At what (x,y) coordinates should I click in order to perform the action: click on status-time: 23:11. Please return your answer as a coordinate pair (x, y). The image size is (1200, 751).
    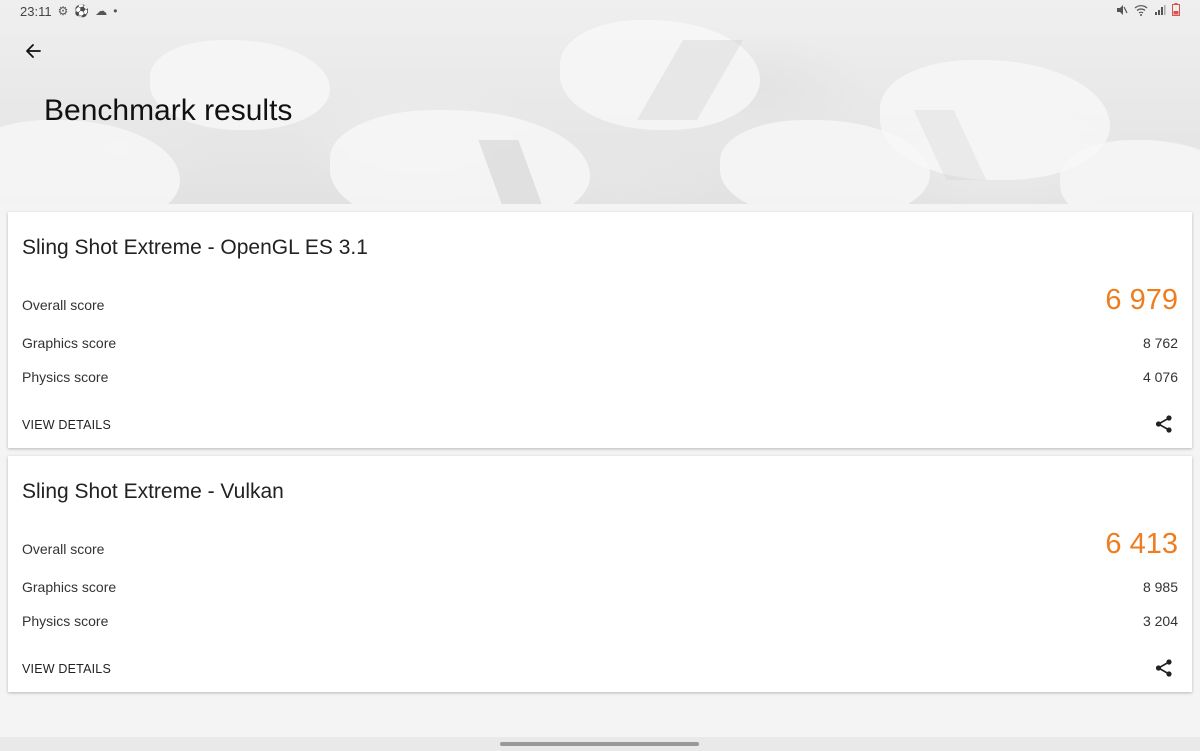
    Looking at the image, I should click on (36, 11).